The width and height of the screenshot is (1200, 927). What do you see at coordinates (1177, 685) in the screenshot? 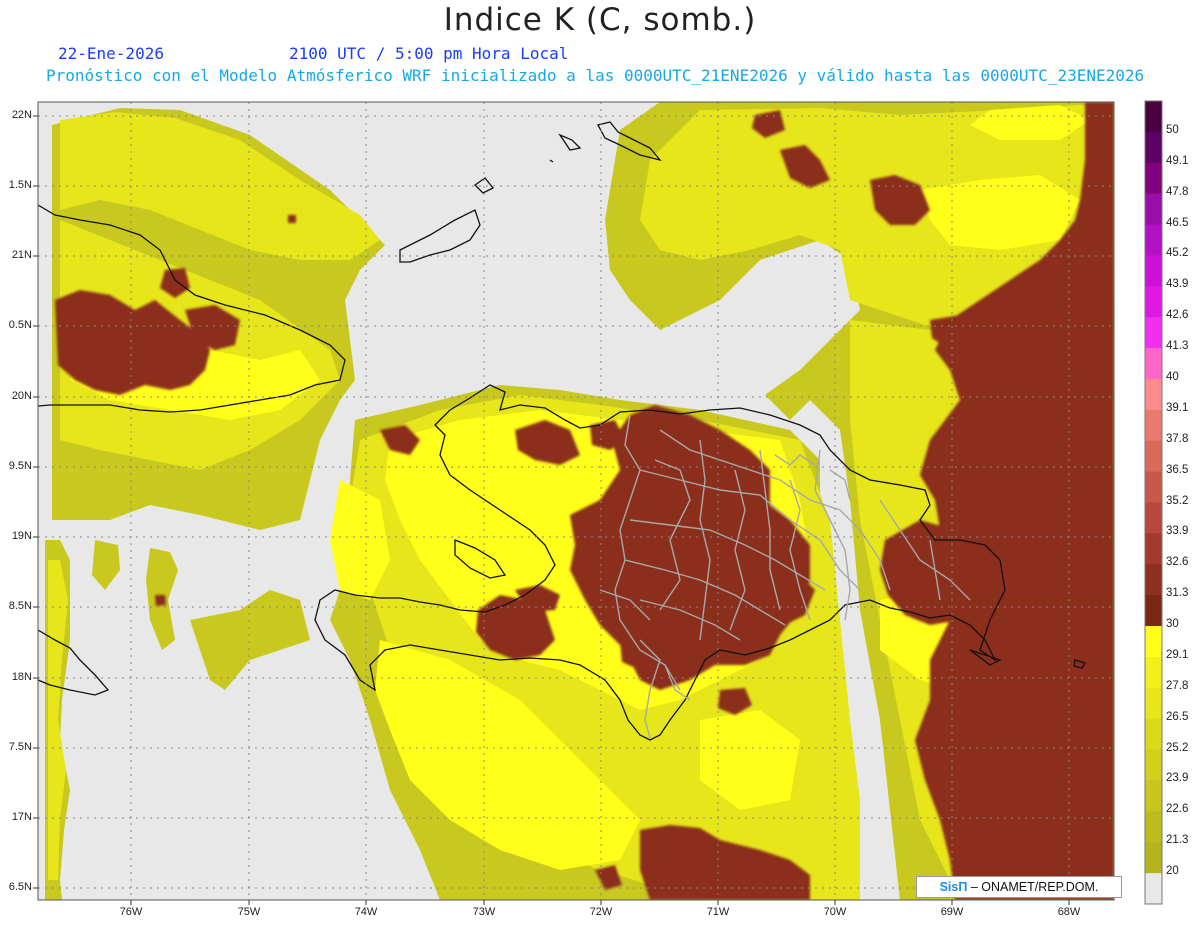
I see `colorbar-label: 27.8` at bounding box center [1177, 685].